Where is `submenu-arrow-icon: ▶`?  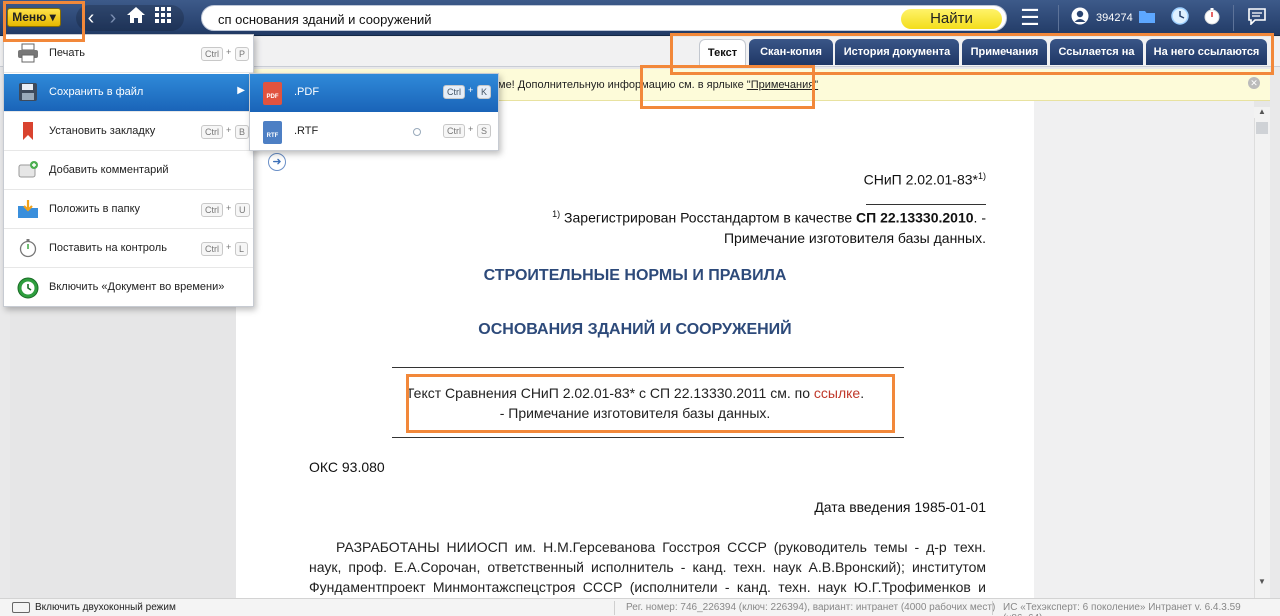 submenu-arrow-icon: ▶ is located at coordinates (241, 90).